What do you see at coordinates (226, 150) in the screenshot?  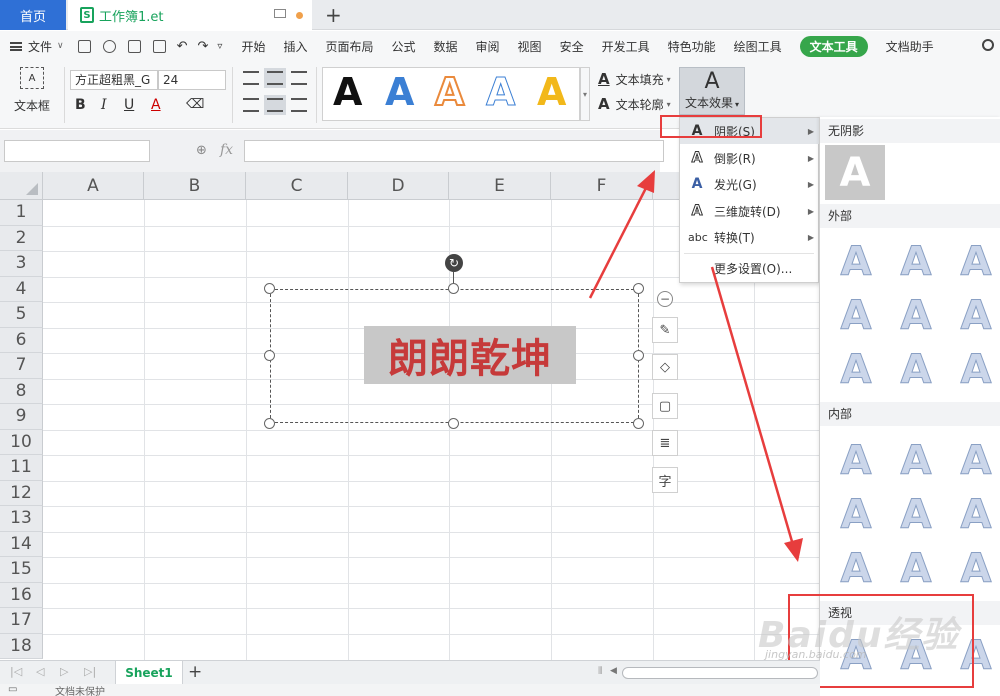 I see `fx-icon: fx` at bounding box center [226, 150].